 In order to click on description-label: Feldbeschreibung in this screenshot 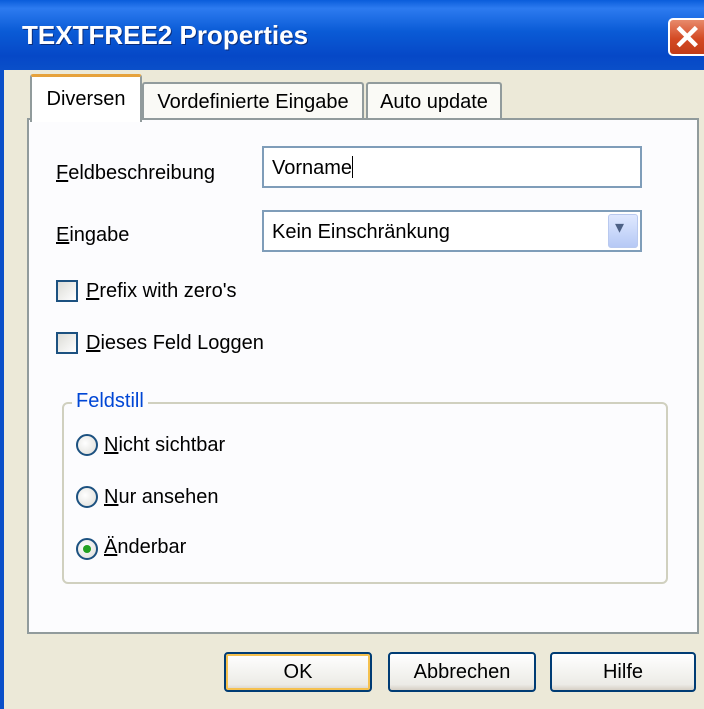, I will do `click(135, 173)`.